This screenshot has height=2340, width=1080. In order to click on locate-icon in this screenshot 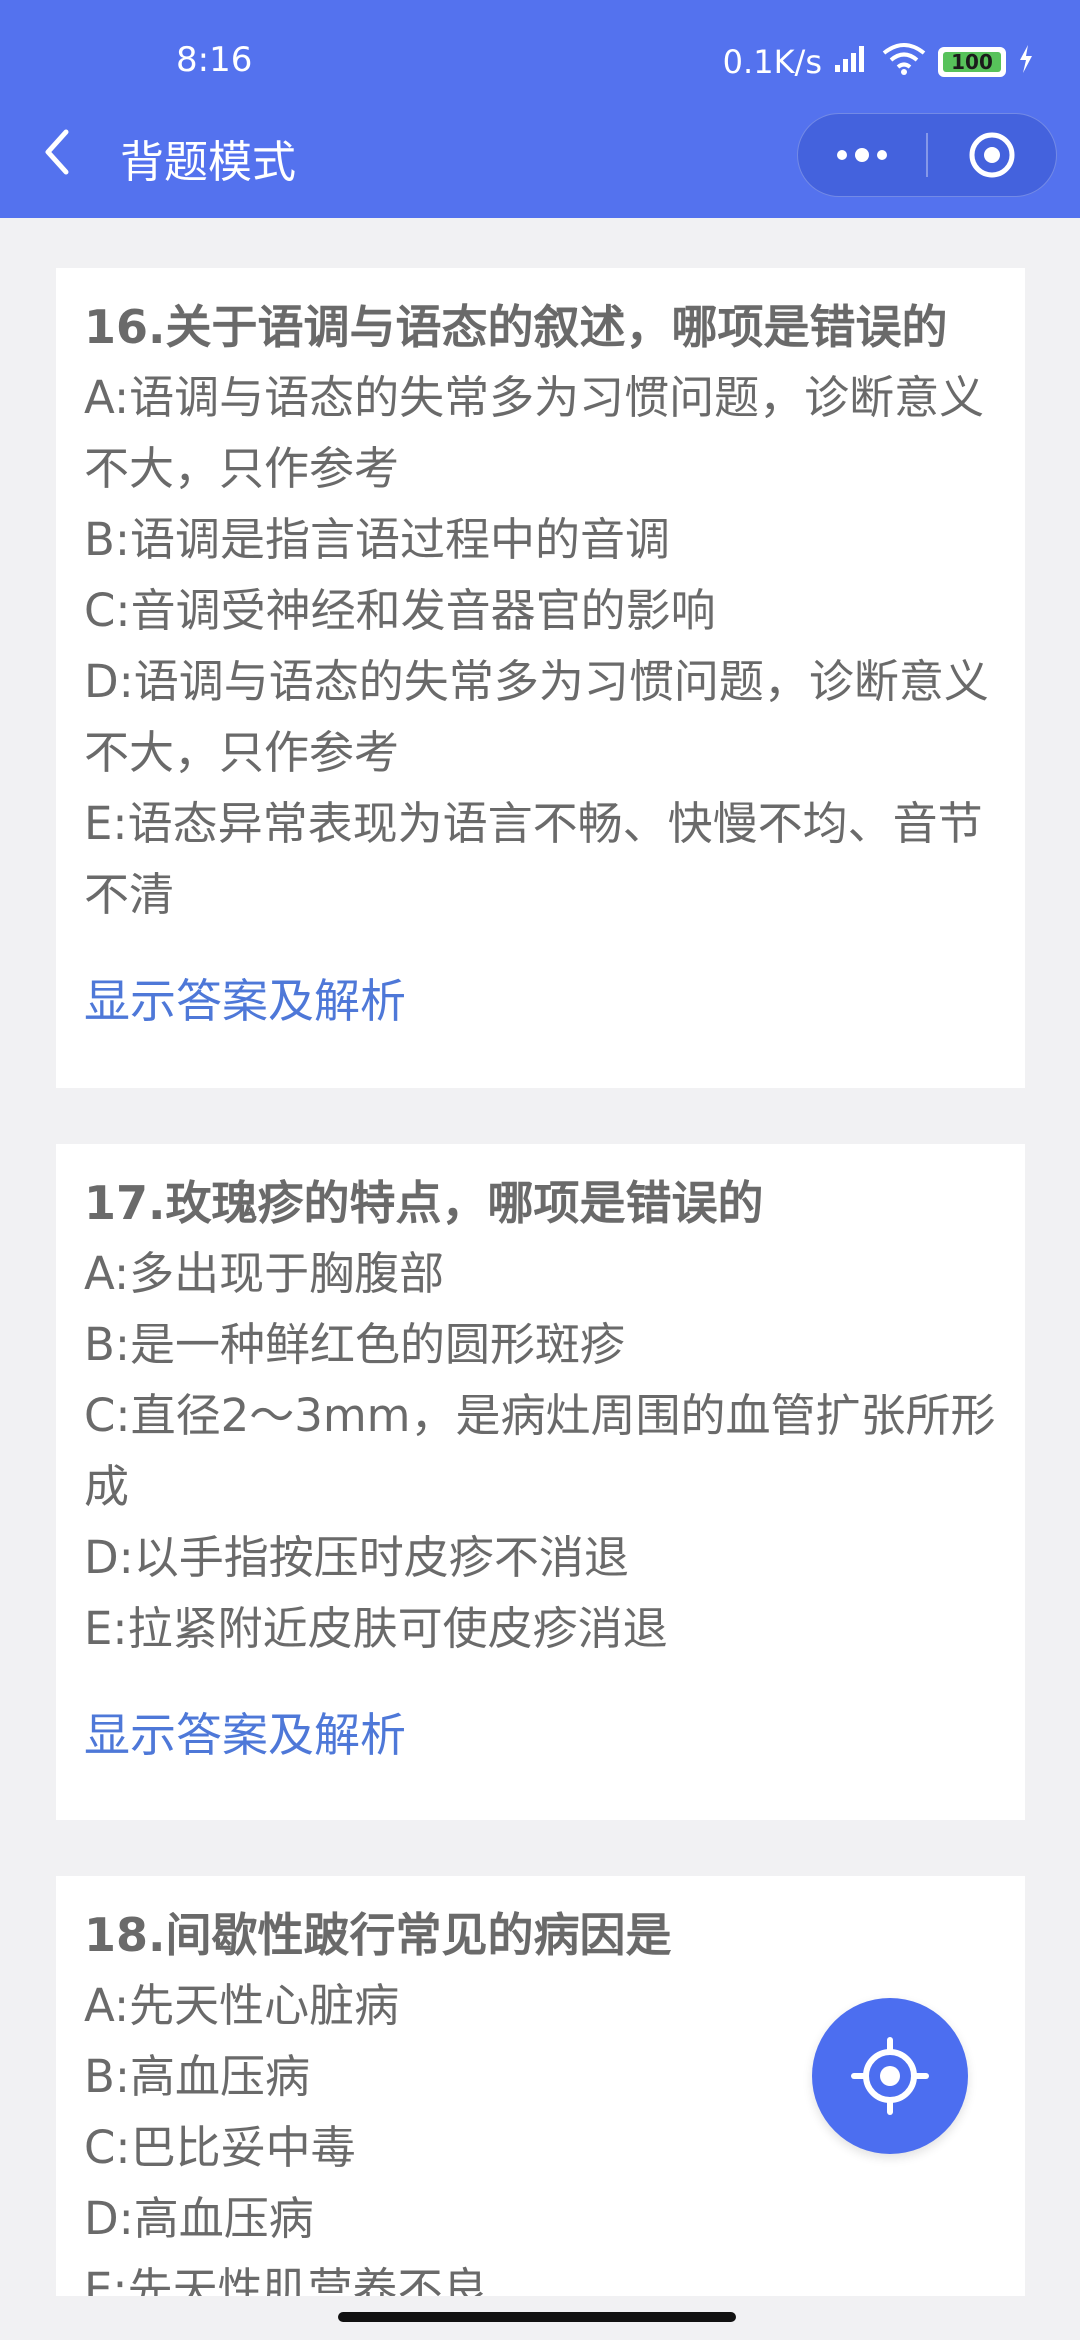, I will do `click(890, 2076)`.